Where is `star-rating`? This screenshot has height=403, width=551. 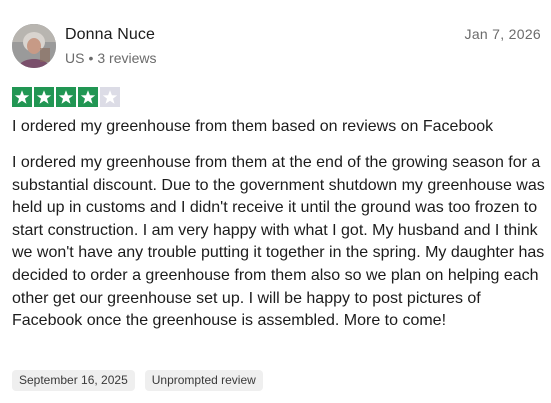
star-rating is located at coordinates (66, 97).